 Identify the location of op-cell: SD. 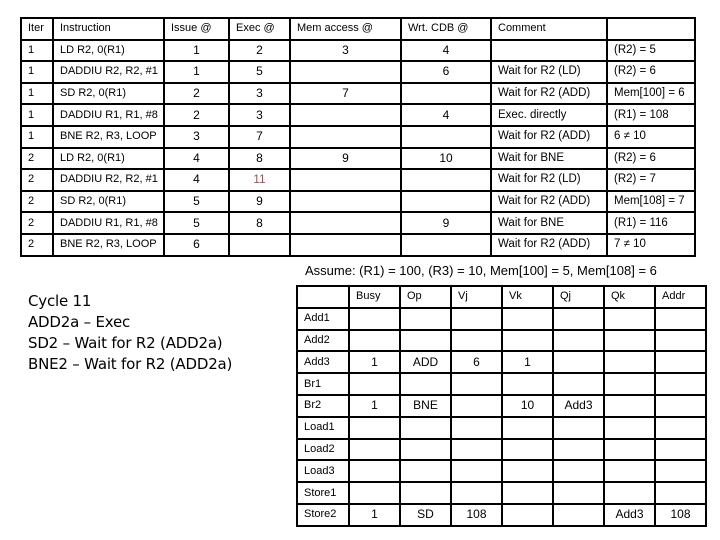
(425, 514).